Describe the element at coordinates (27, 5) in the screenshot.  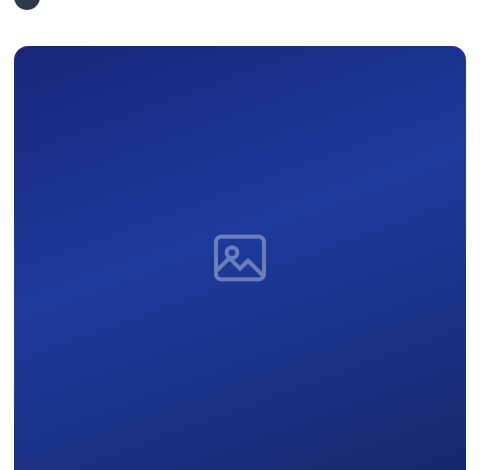
I see `avatar` at that location.